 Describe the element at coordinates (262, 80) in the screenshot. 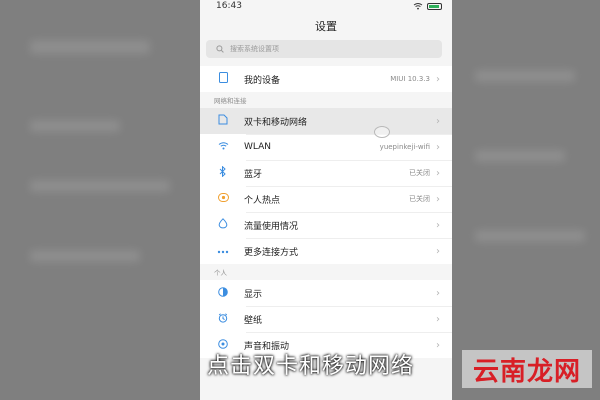

I see `my-device-label: 我的设备` at that location.